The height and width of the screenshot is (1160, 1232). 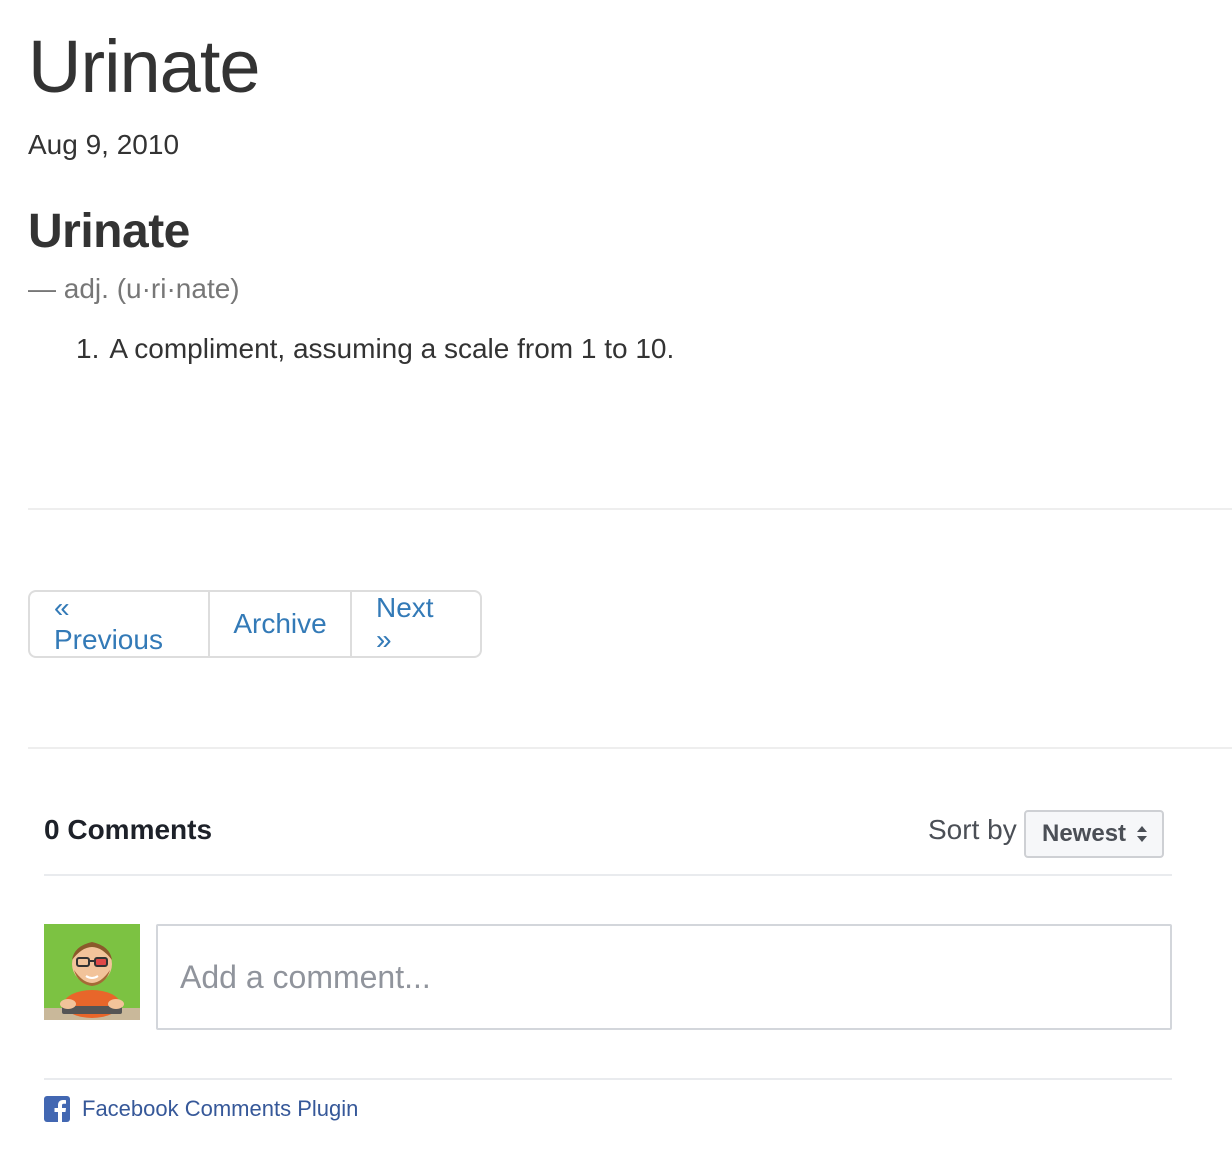 What do you see at coordinates (144, 66) in the screenshot?
I see `page-title: Urinate` at bounding box center [144, 66].